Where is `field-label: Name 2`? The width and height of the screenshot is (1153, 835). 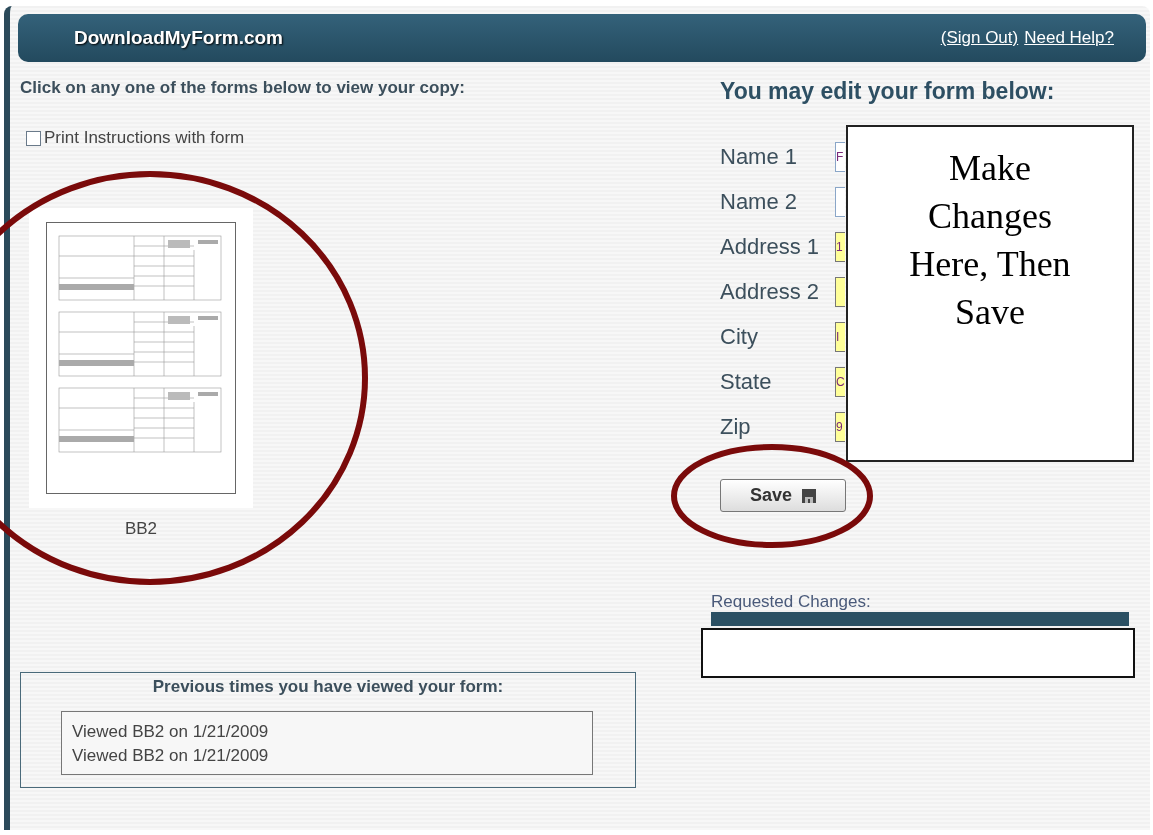 field-label: Name 2 is located at coordinates (759, 202).